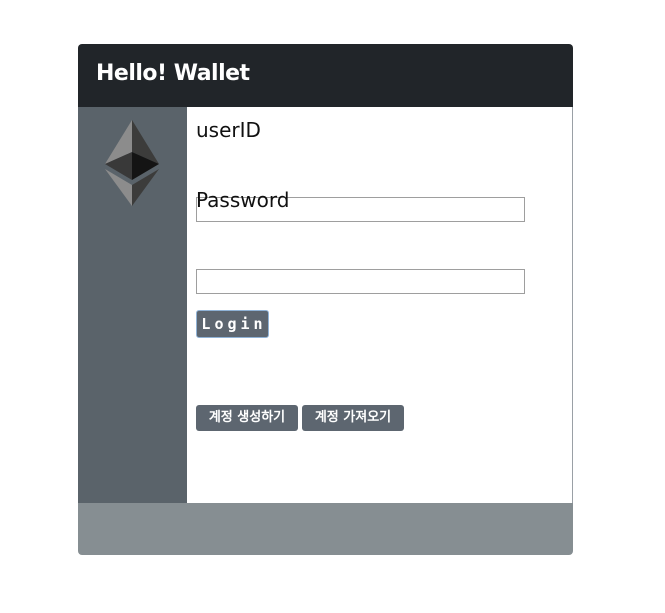 The height and width of the screenshot is (613, 665). Describe the element at coordinates (132, 305) in the screenshot. I see `sidebar` at that location.